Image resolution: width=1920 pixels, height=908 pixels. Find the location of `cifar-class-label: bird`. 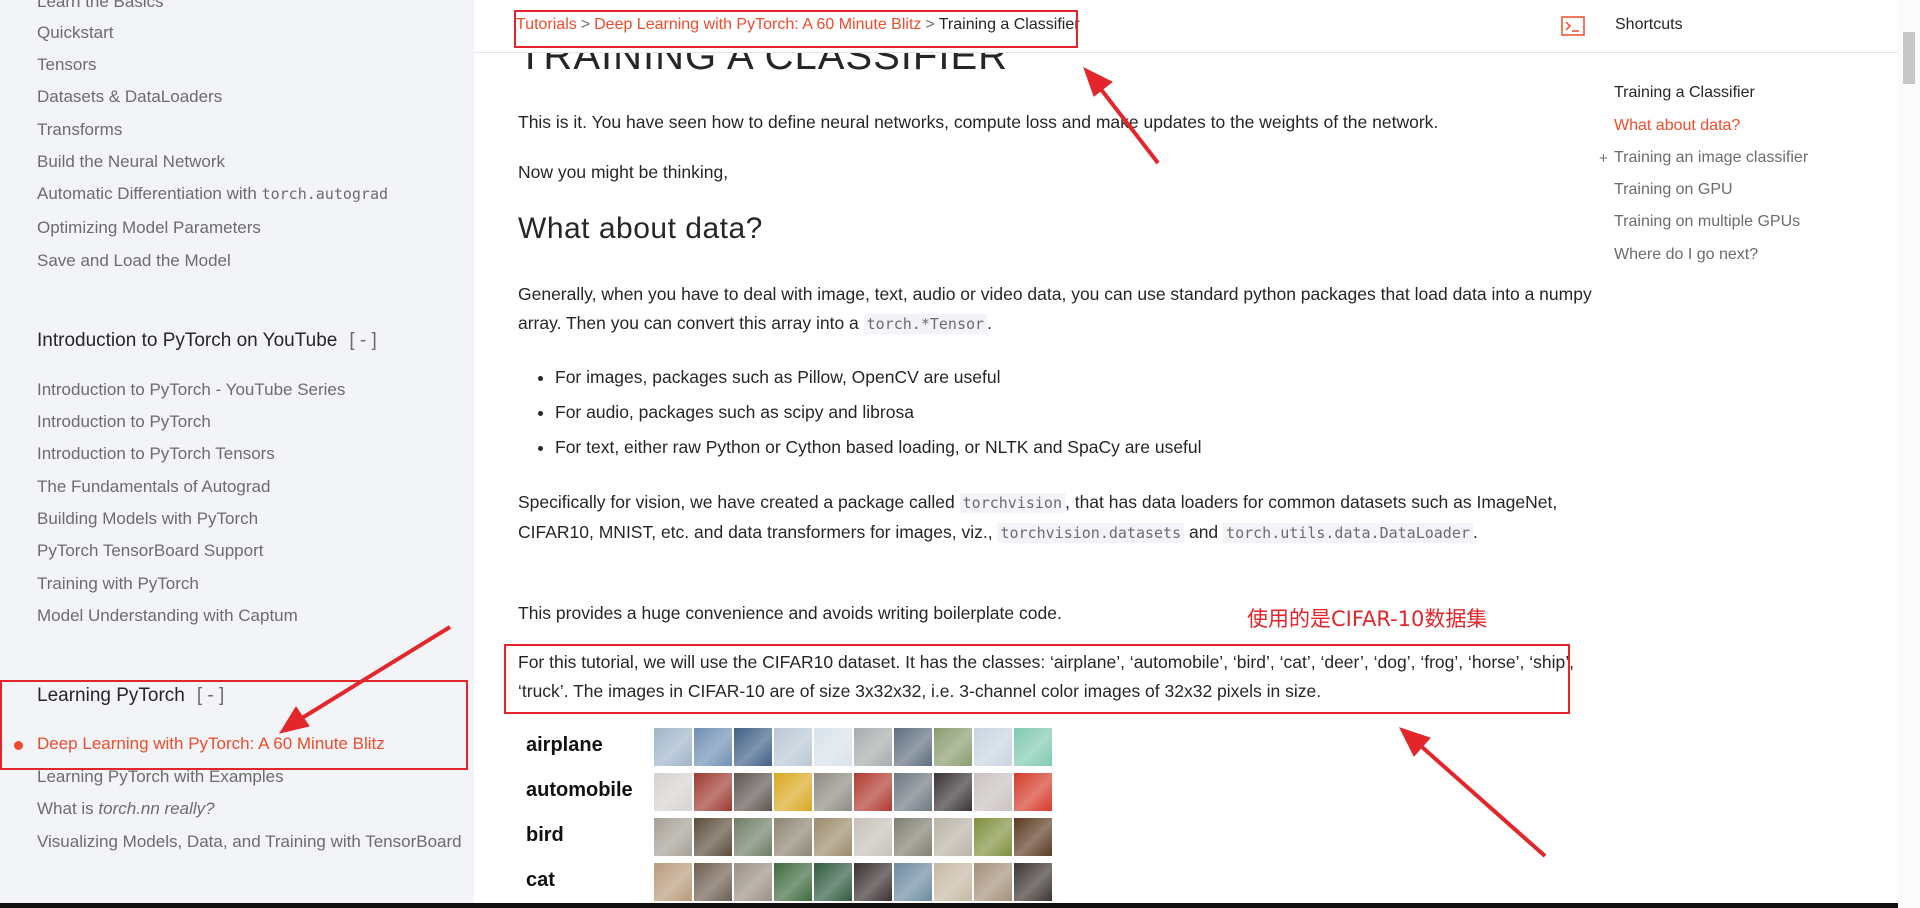

cifar-class-label: bird is located at coordinates (545, 835).